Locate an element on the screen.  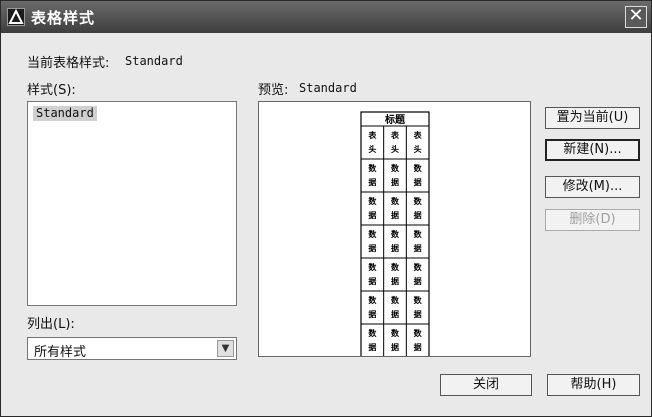
set-current-label: 置为当前(U) is located at coordinates (592, 117).